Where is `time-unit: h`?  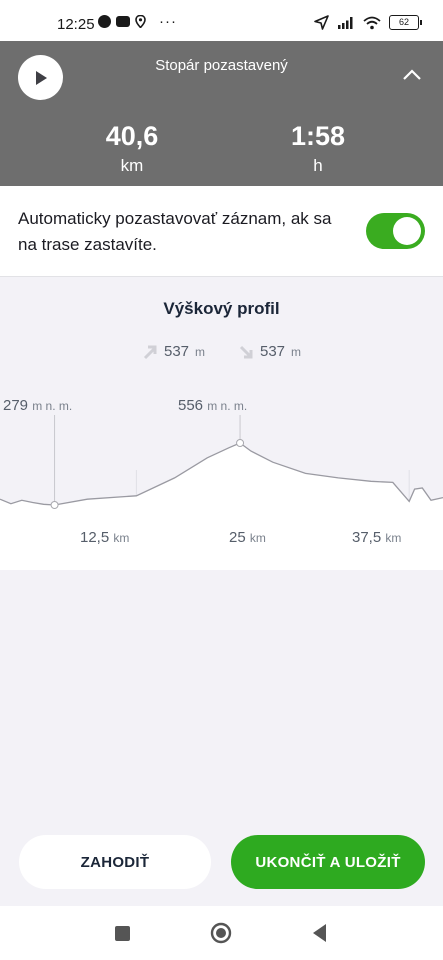 time-unit: h is located at coordinates (318, 165).